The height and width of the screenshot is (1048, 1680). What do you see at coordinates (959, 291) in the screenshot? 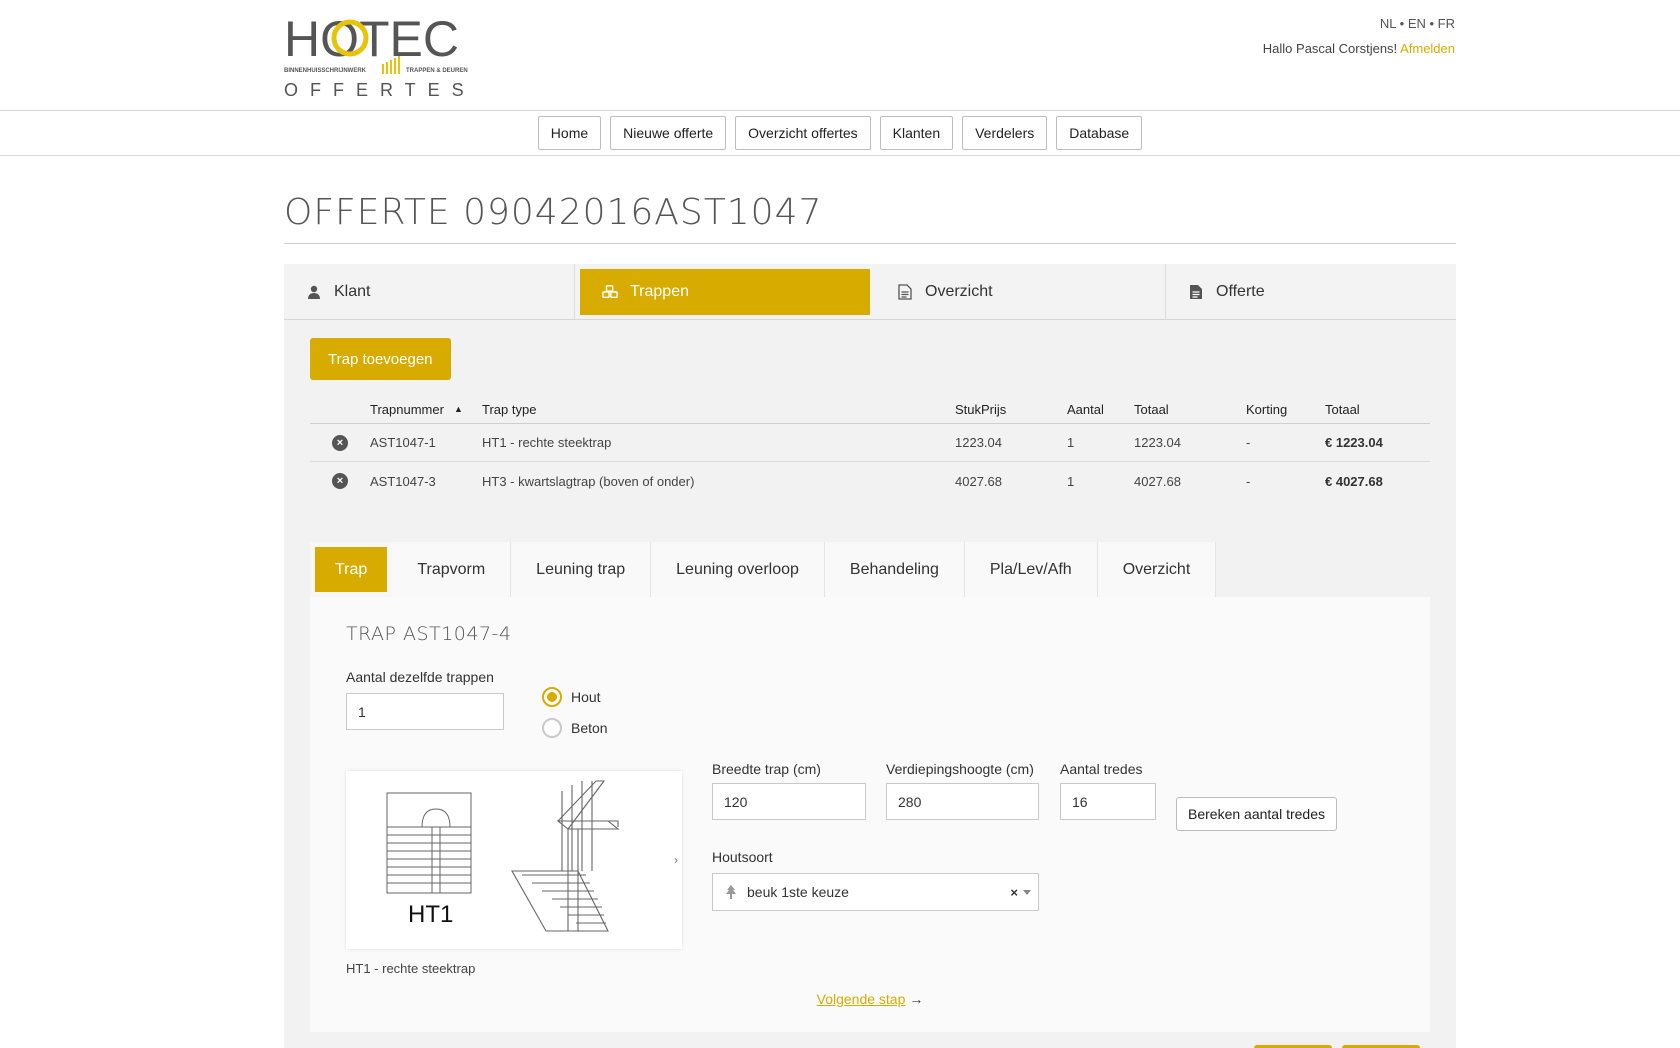
I see `step-label: Overzicht` at bounding box center [959, 291].